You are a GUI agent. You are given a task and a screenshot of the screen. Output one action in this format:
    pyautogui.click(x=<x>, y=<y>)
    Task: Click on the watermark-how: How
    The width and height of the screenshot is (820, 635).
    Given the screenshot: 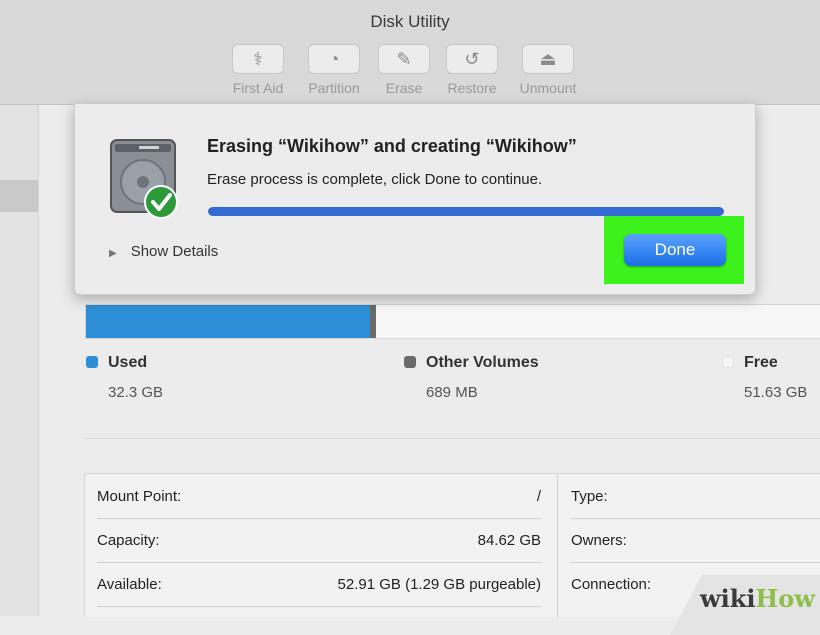 What is the action you would take?
    pyautogui.click(x=785, y=598)
    